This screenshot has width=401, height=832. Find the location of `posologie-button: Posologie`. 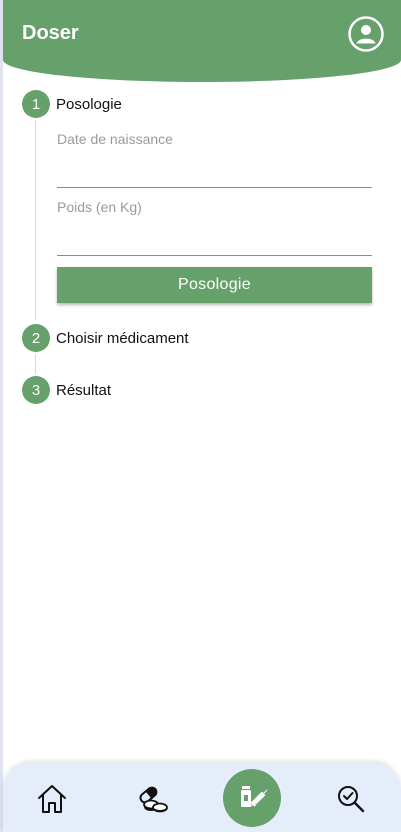

posologie-button: Posologie is located at coordinates (214, 285).